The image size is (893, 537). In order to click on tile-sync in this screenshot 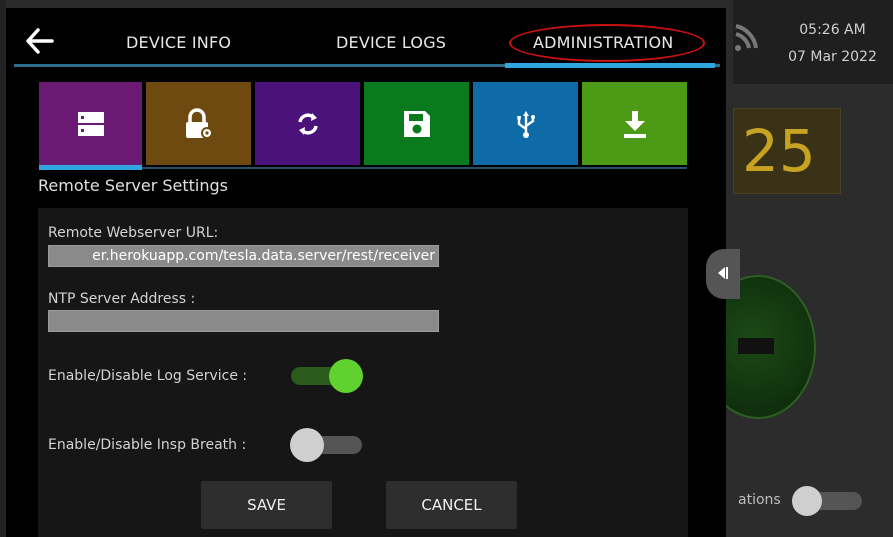, I will do `click(307, 123)`.